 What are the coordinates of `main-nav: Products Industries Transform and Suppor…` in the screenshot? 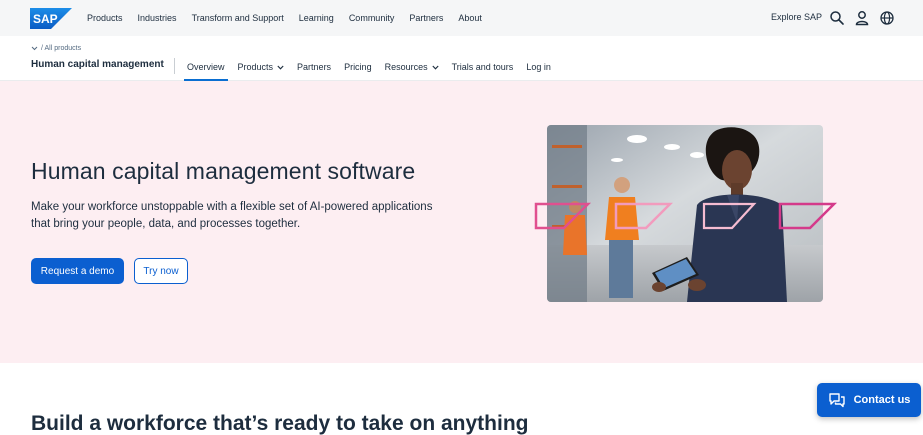 It's located at (292, 18).